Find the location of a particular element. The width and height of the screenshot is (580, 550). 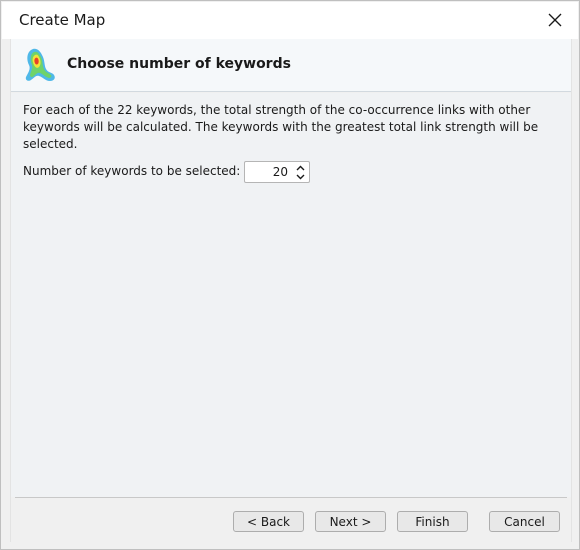

next-button: Next > is located at coordinates (350, 521).